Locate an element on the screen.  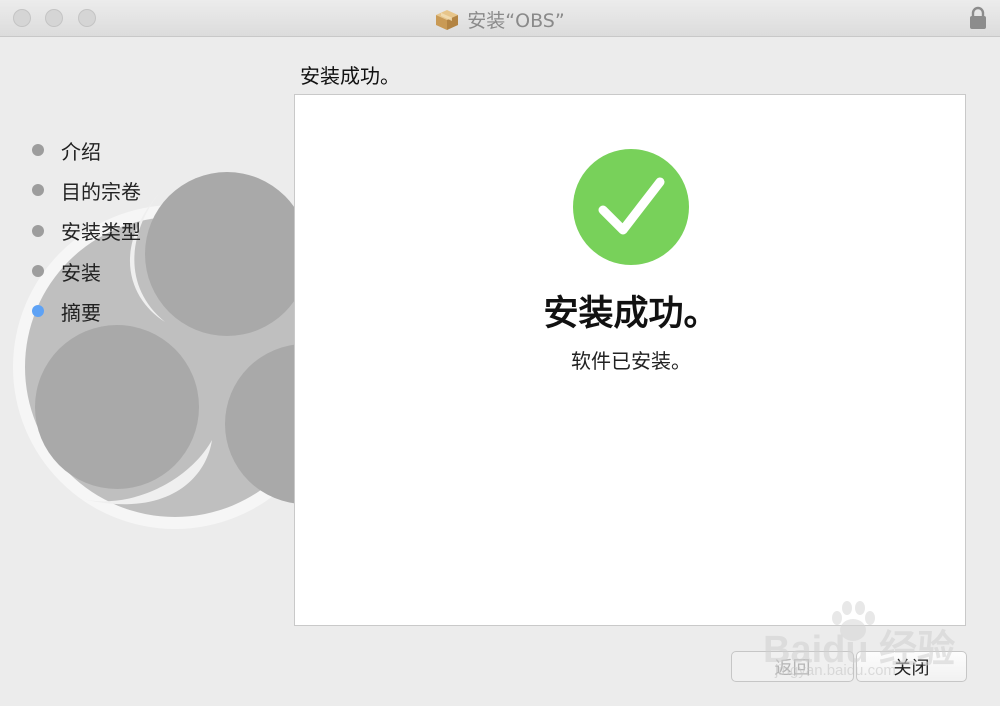
page-title: 安装成功。 is located at coordinates (350, 76).